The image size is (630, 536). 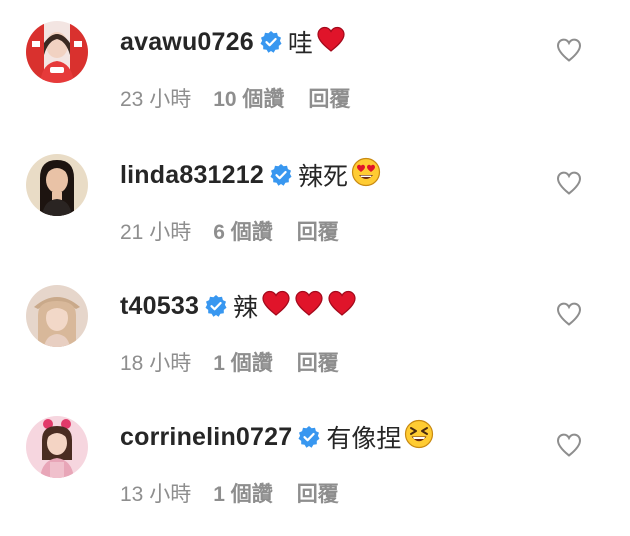 I want to click on username: linda831212, so click(x=192, y=175).